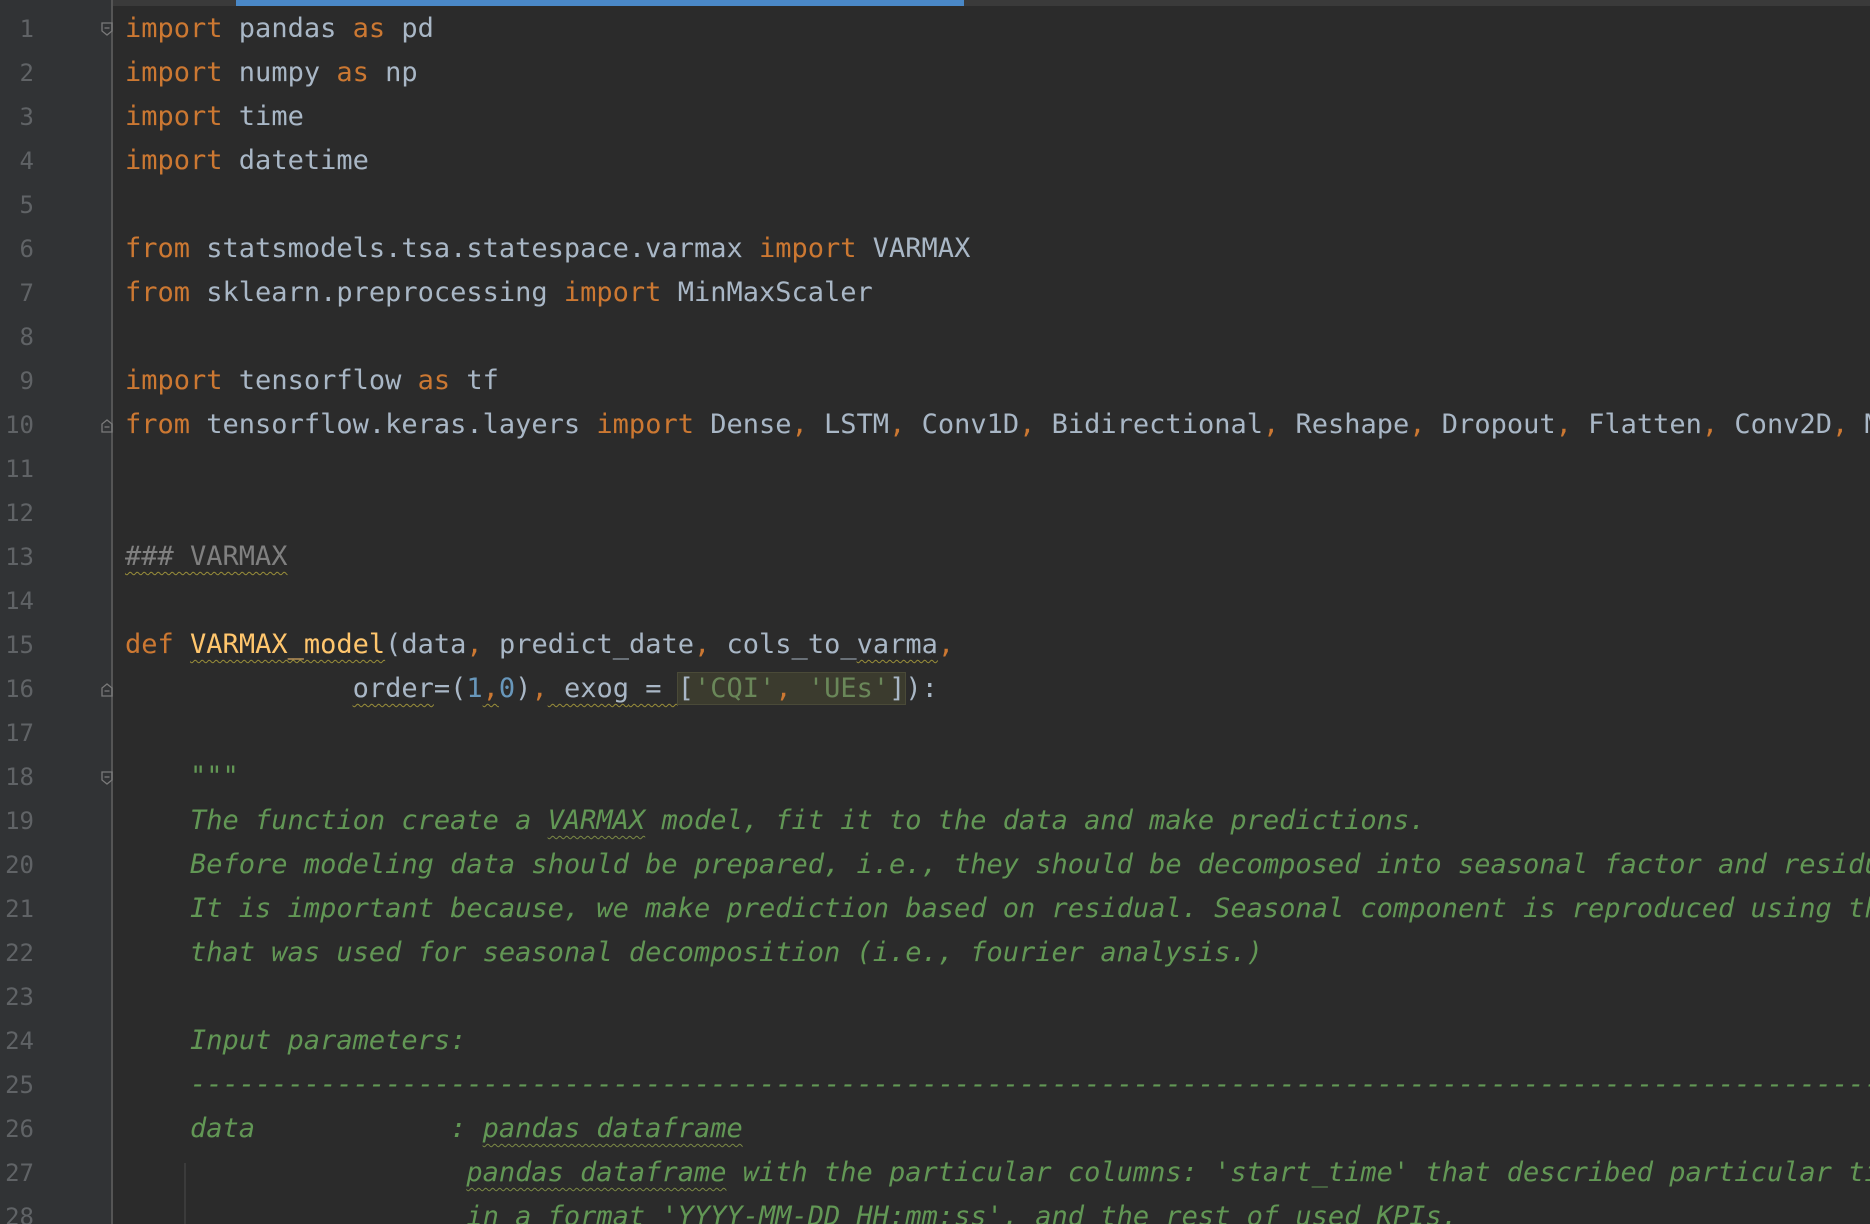  Describe the element at coordinates (393, 644) in the screenshot. I see `paren: (` at that location.